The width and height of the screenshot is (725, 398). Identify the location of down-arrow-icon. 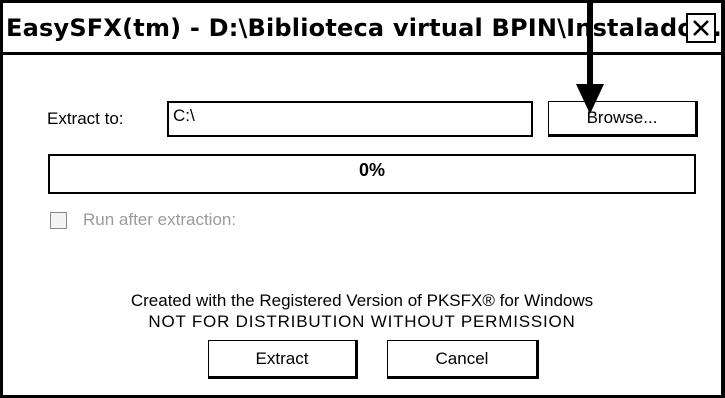
(590, 57).